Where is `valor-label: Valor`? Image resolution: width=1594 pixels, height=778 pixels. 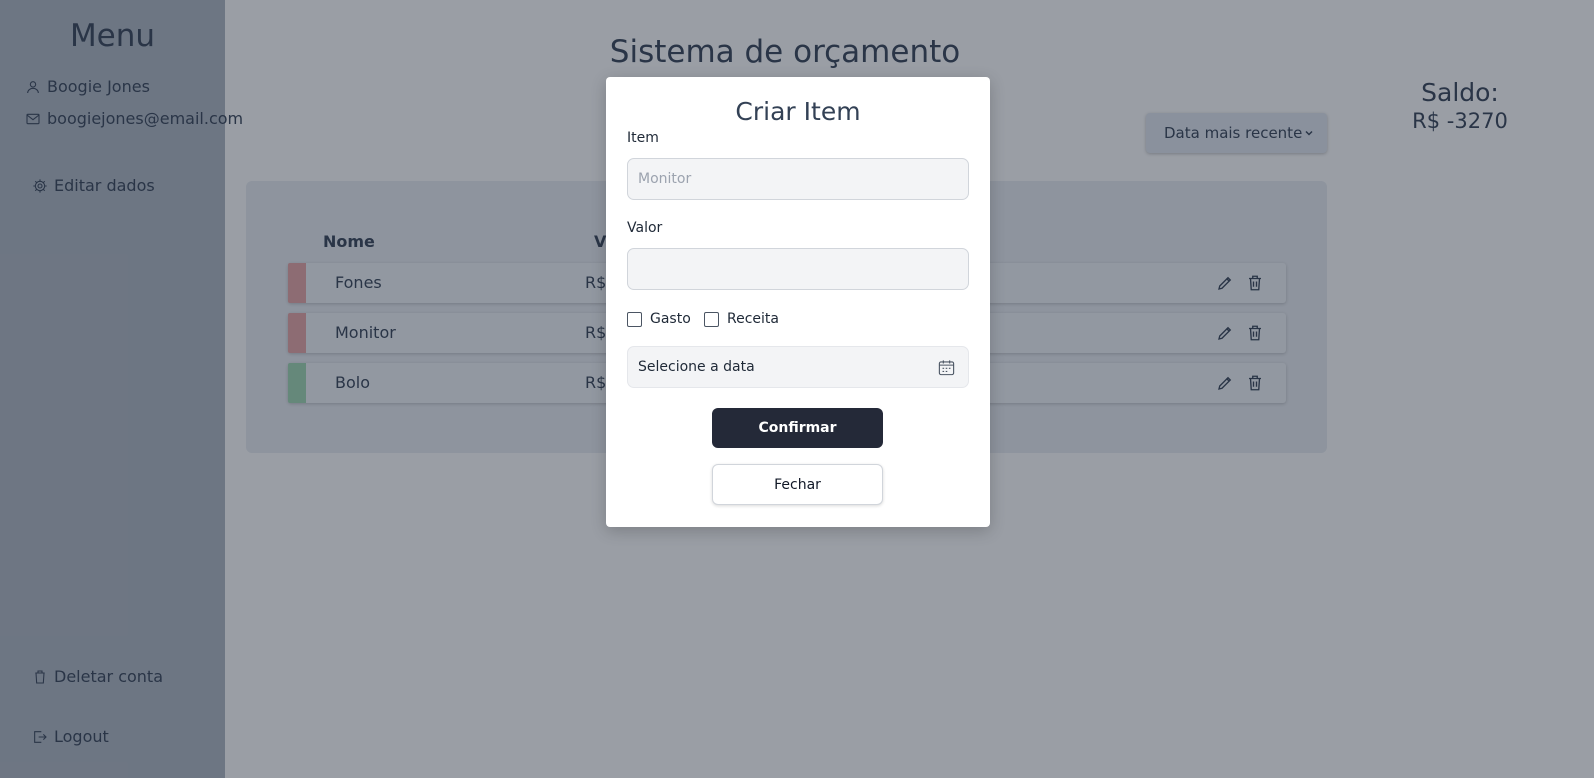 valor-label: Valor is located at coordinates (645, 228).